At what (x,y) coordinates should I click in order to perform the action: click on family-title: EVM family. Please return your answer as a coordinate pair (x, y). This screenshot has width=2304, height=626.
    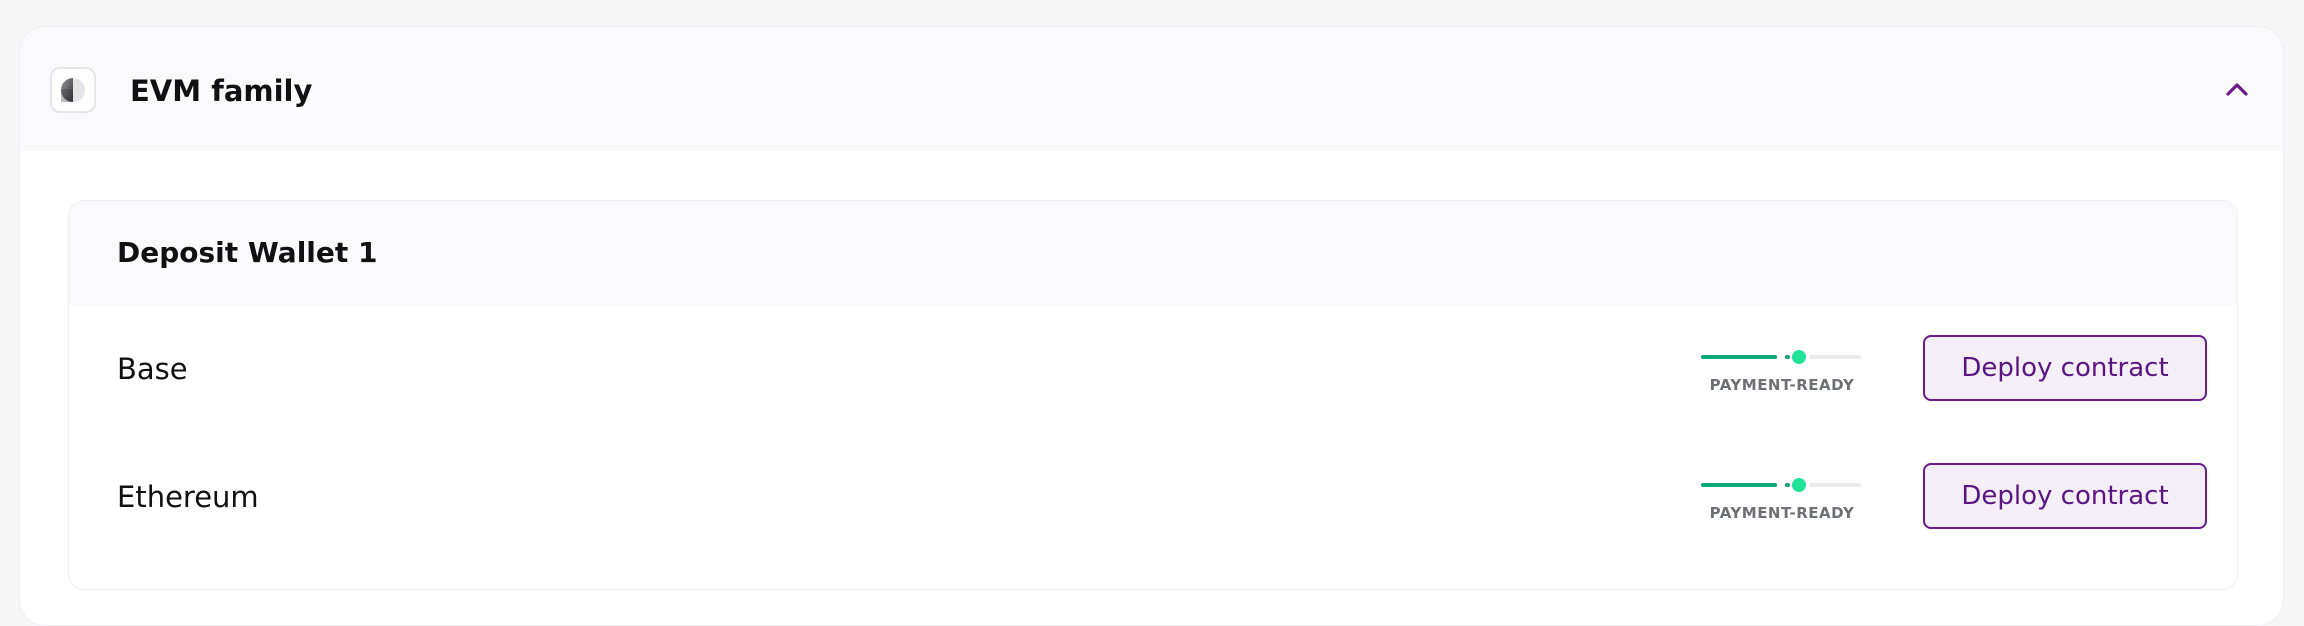
    Looking at the image, I should click on (221, 91).